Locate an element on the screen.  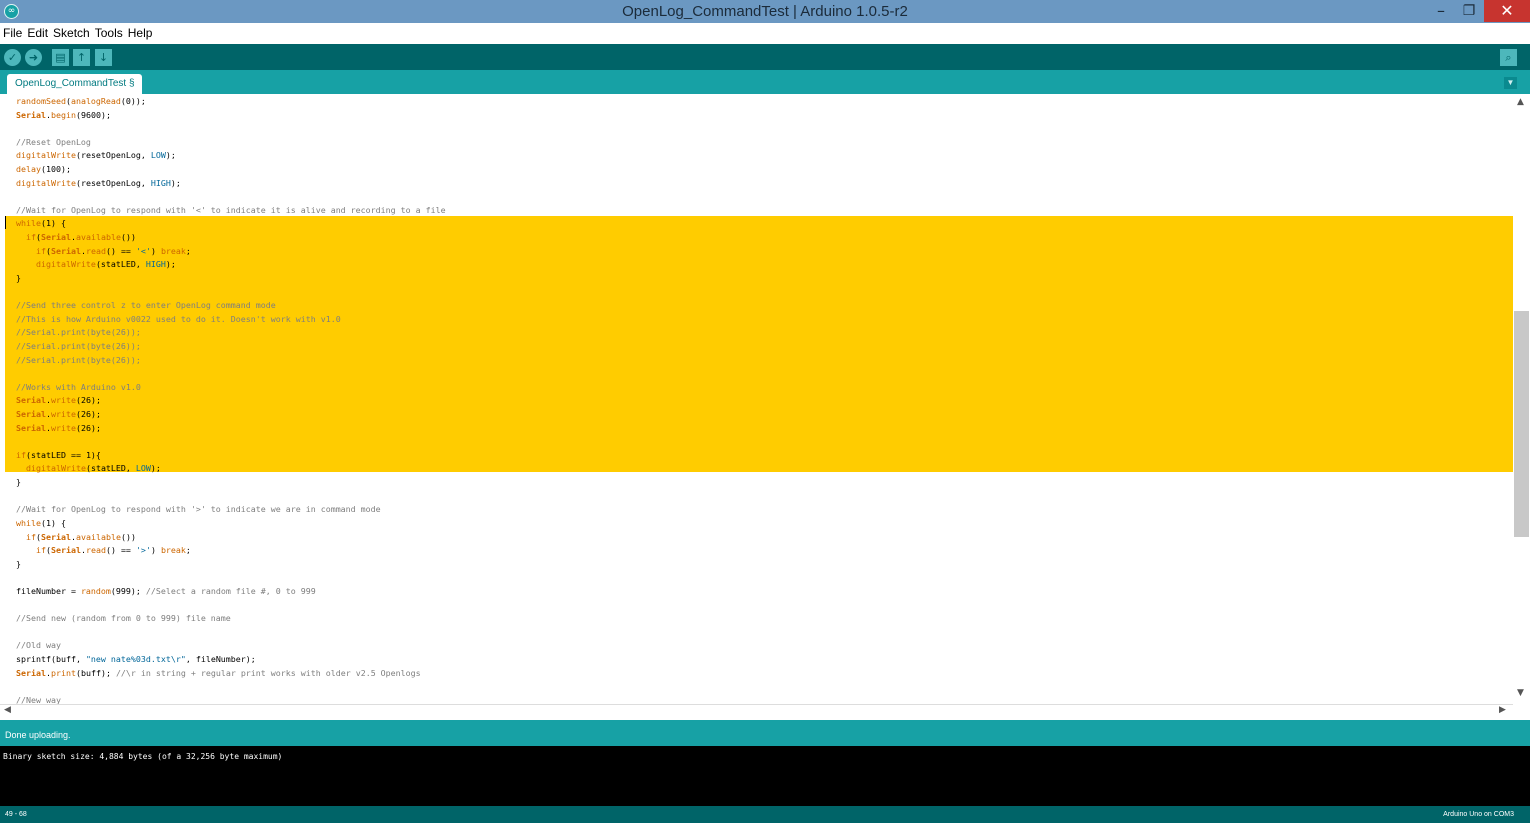
code-token: //Select a random file #, 0 to 999 is located at coordinates (230, 590).